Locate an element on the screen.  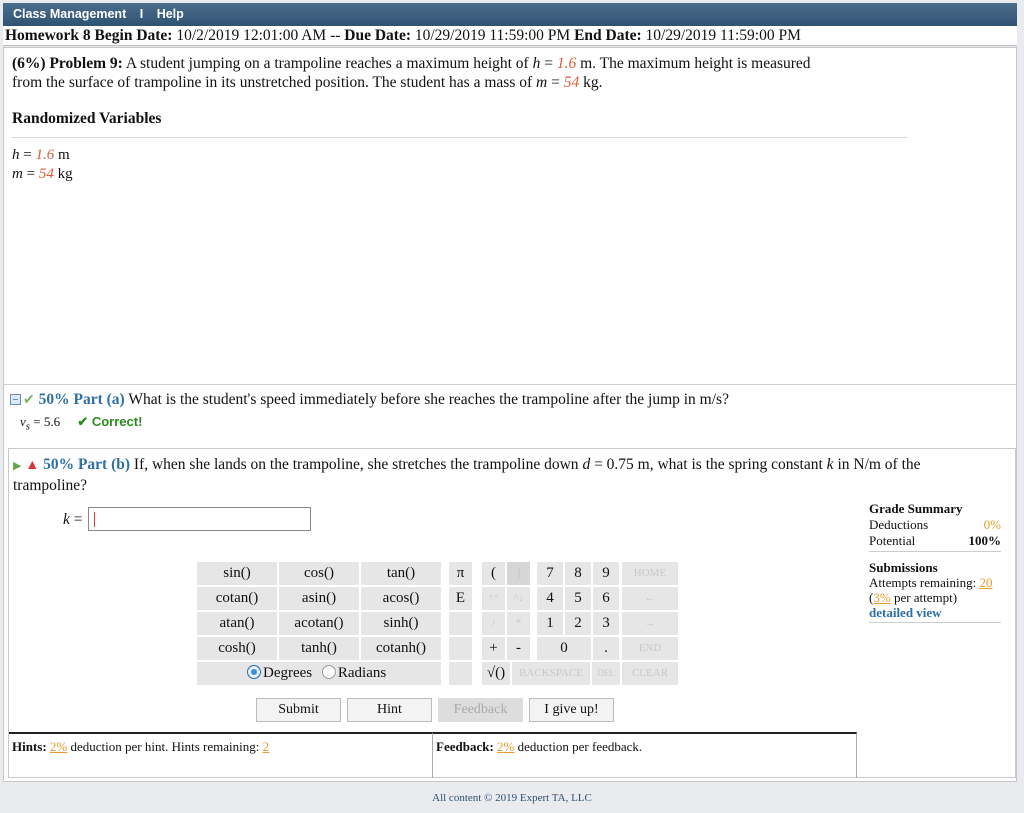
digit-9-button: 9 is located at coordinates (606, 573).